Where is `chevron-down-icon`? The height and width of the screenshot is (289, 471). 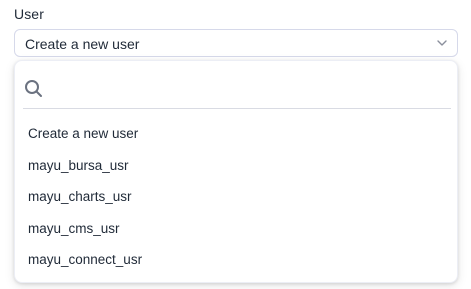
chevron-down-icon is located at coordinates (442, 43).